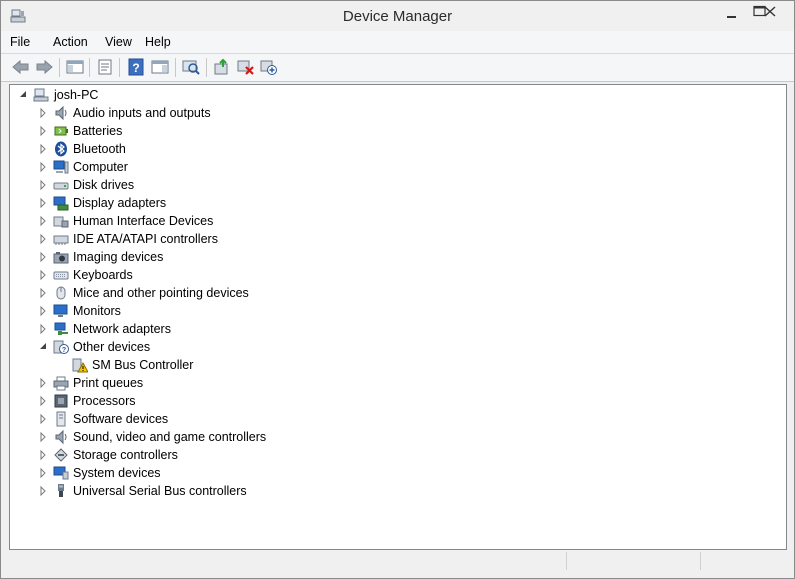 This screenshot has width=795, height=579. I want to click on tree-category: Monitors, so click(397, 311).